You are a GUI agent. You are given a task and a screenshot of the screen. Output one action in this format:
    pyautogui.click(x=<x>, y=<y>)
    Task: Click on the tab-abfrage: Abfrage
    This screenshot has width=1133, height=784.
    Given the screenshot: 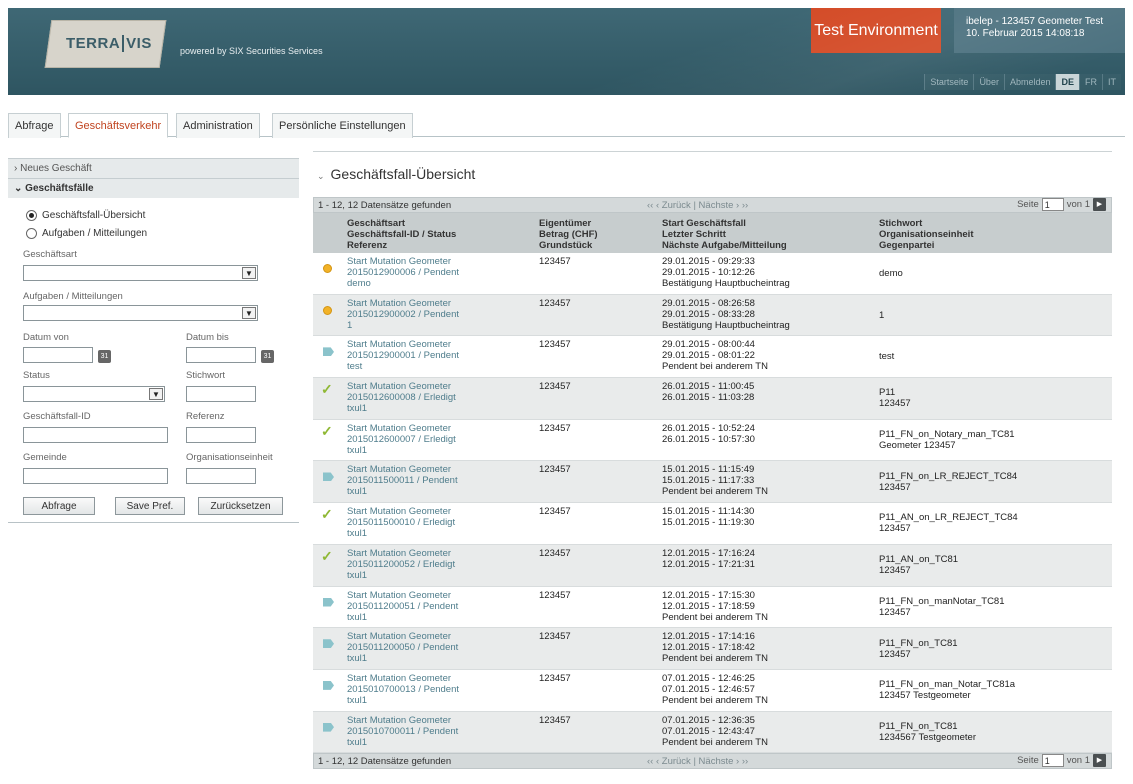 What is the action you would take?
    pyautogui.click(x=34, y=125)
    